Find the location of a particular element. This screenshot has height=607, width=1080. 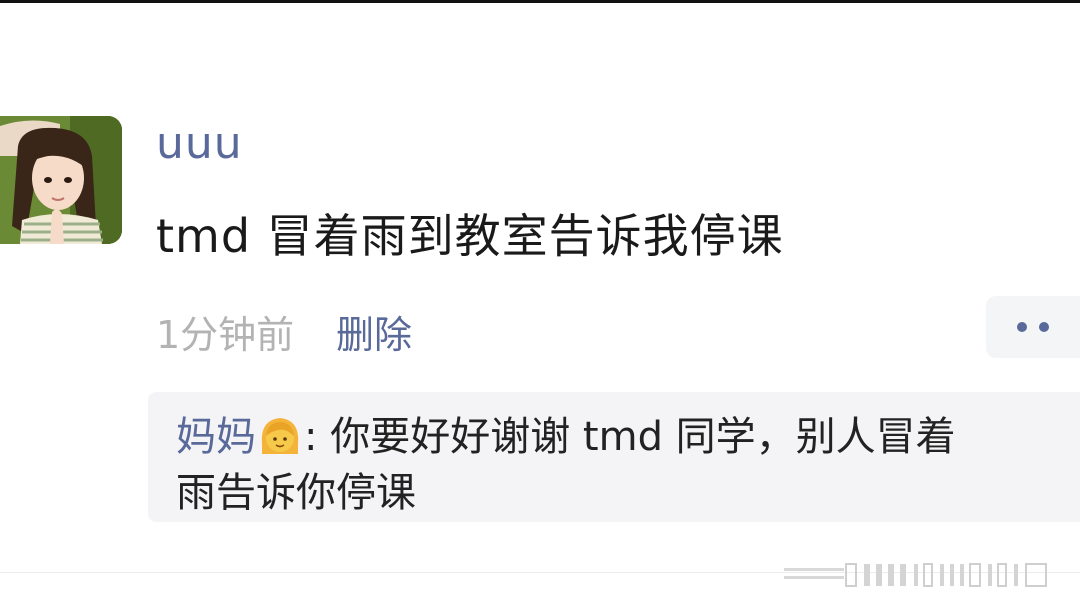

username: uuu is located at coordinates (199, 143).